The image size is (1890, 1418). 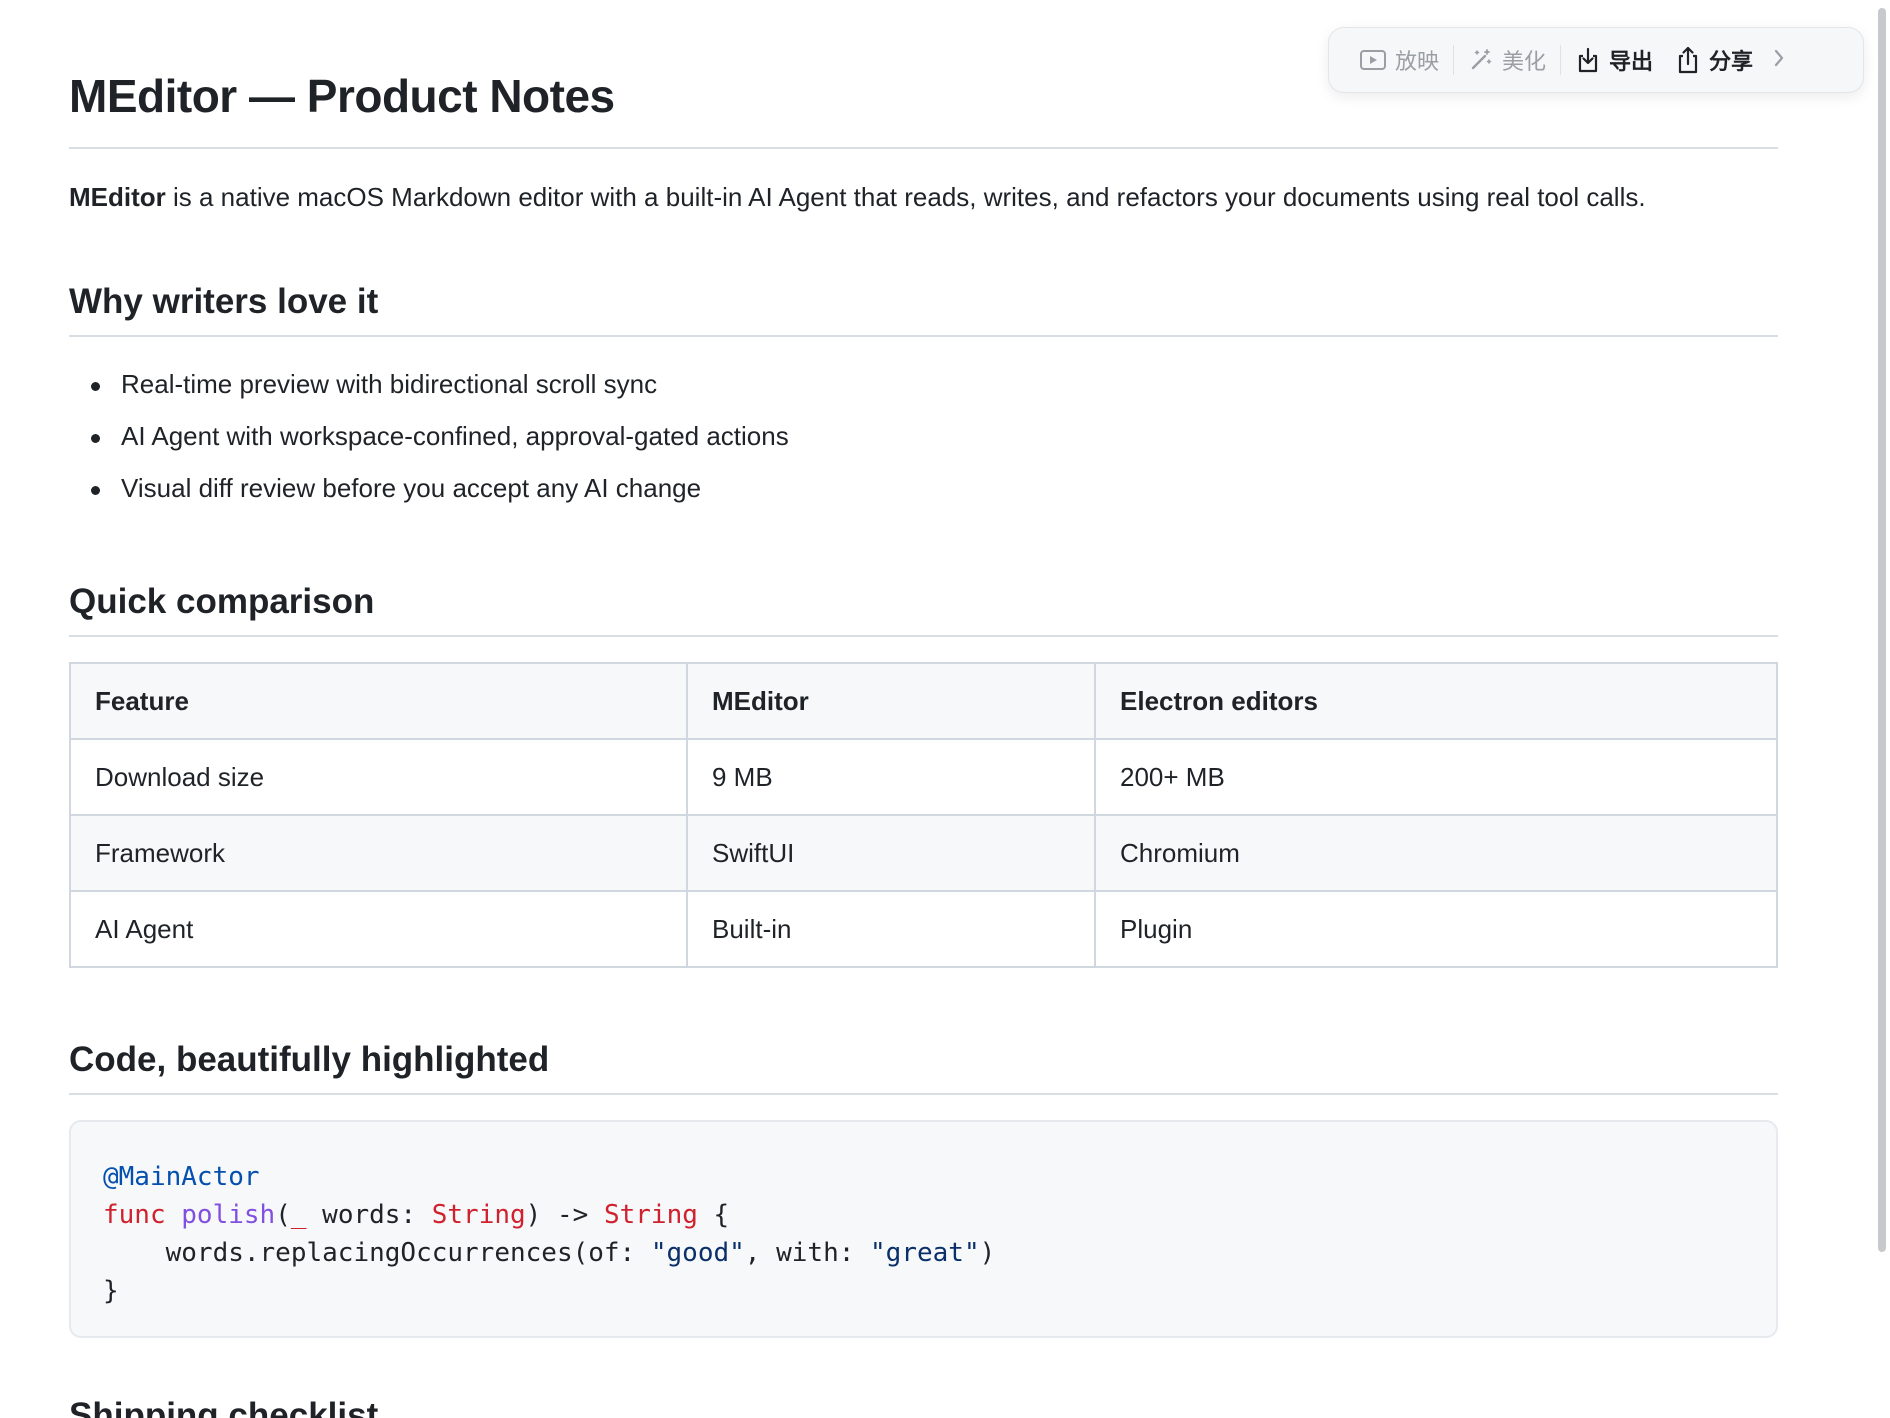 I want to click on code-string: "great", so click(x=925, y=1253).